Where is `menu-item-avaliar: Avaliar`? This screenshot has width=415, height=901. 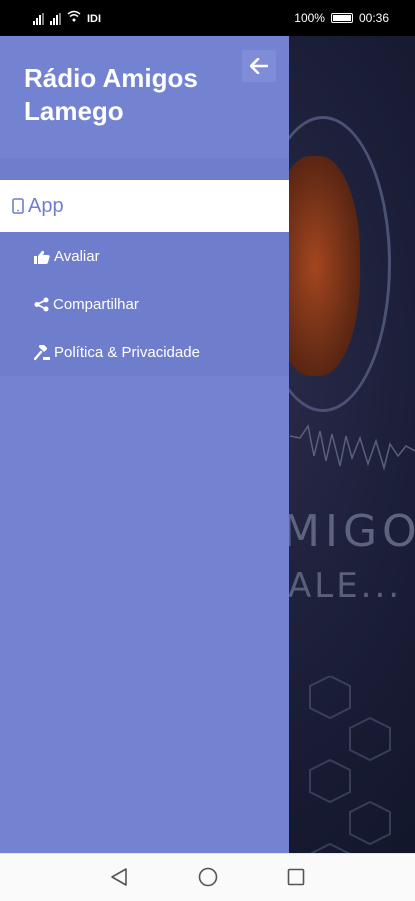
menu-item-avaliar: Avaliar is located at coordinates (67, 256).